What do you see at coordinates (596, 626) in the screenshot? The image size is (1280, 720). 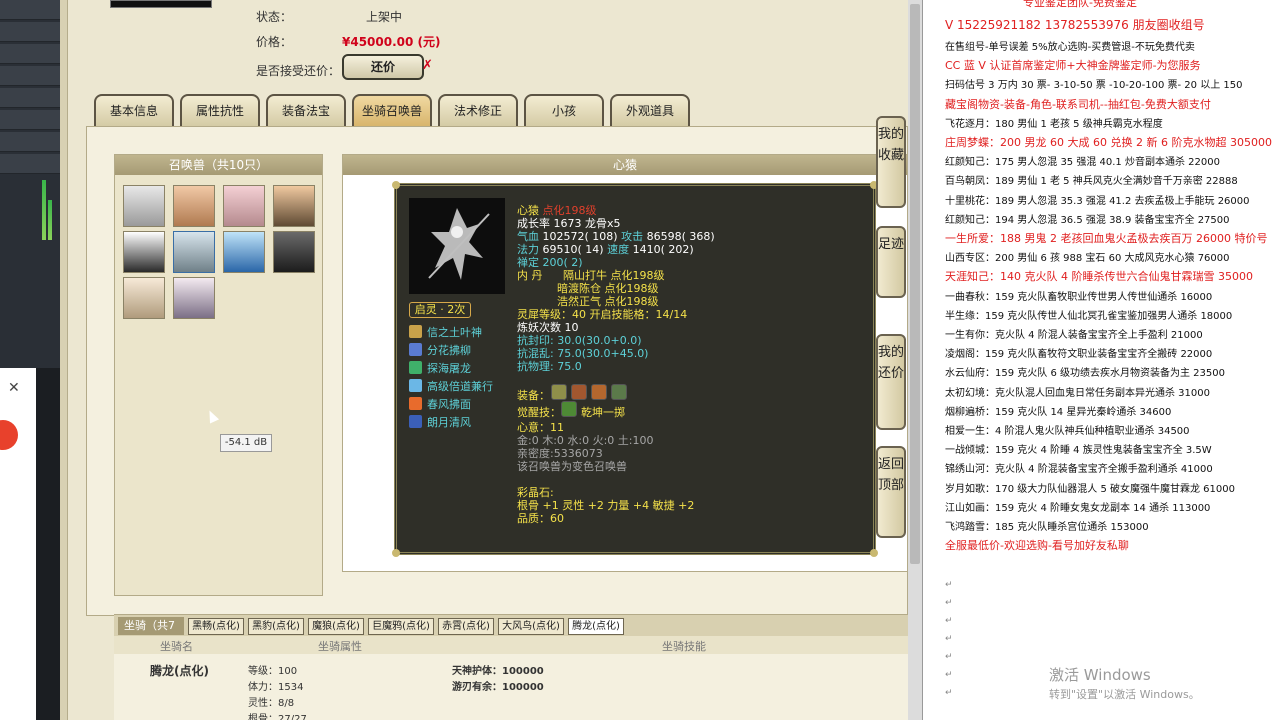 I see `mount-tab-active: 腾龙(点化)` at bounding box center [596, 626].